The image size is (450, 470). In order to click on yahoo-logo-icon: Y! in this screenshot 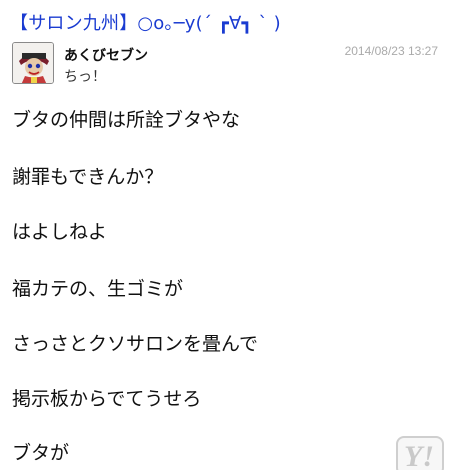, I will do `click(420, 453)`.